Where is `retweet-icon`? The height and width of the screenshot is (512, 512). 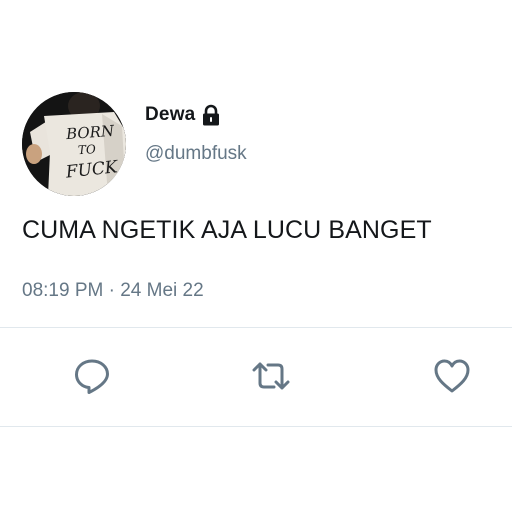 retweet-icon is located at coordinates (271, 376).